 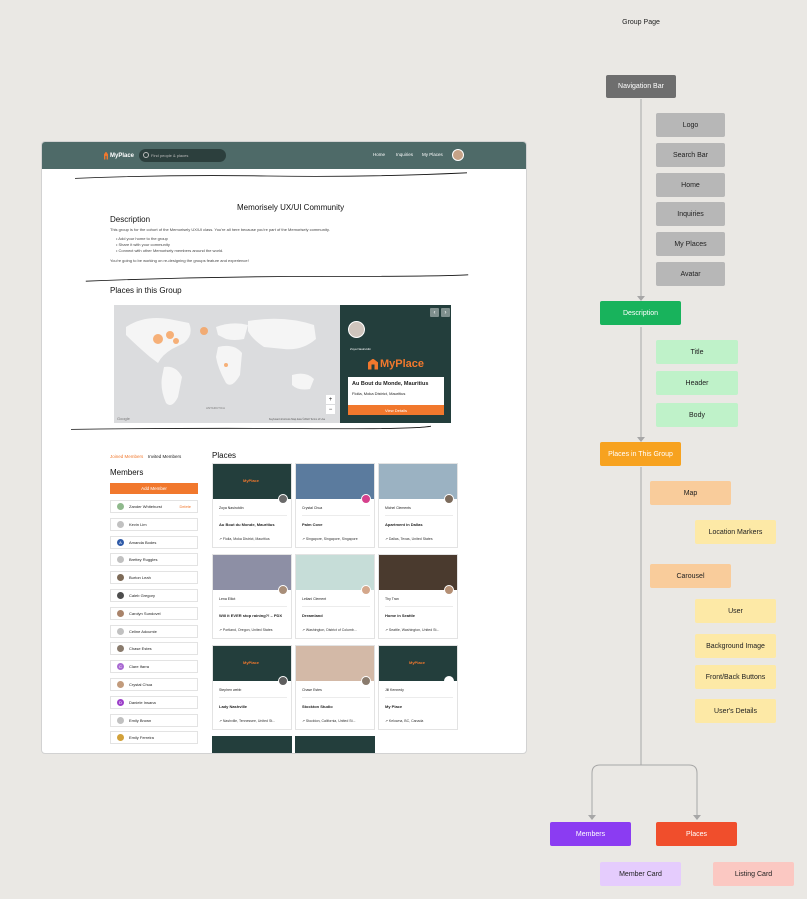 I want to click on svg-text: ANTARCTICA, so click(x=215, y=408).